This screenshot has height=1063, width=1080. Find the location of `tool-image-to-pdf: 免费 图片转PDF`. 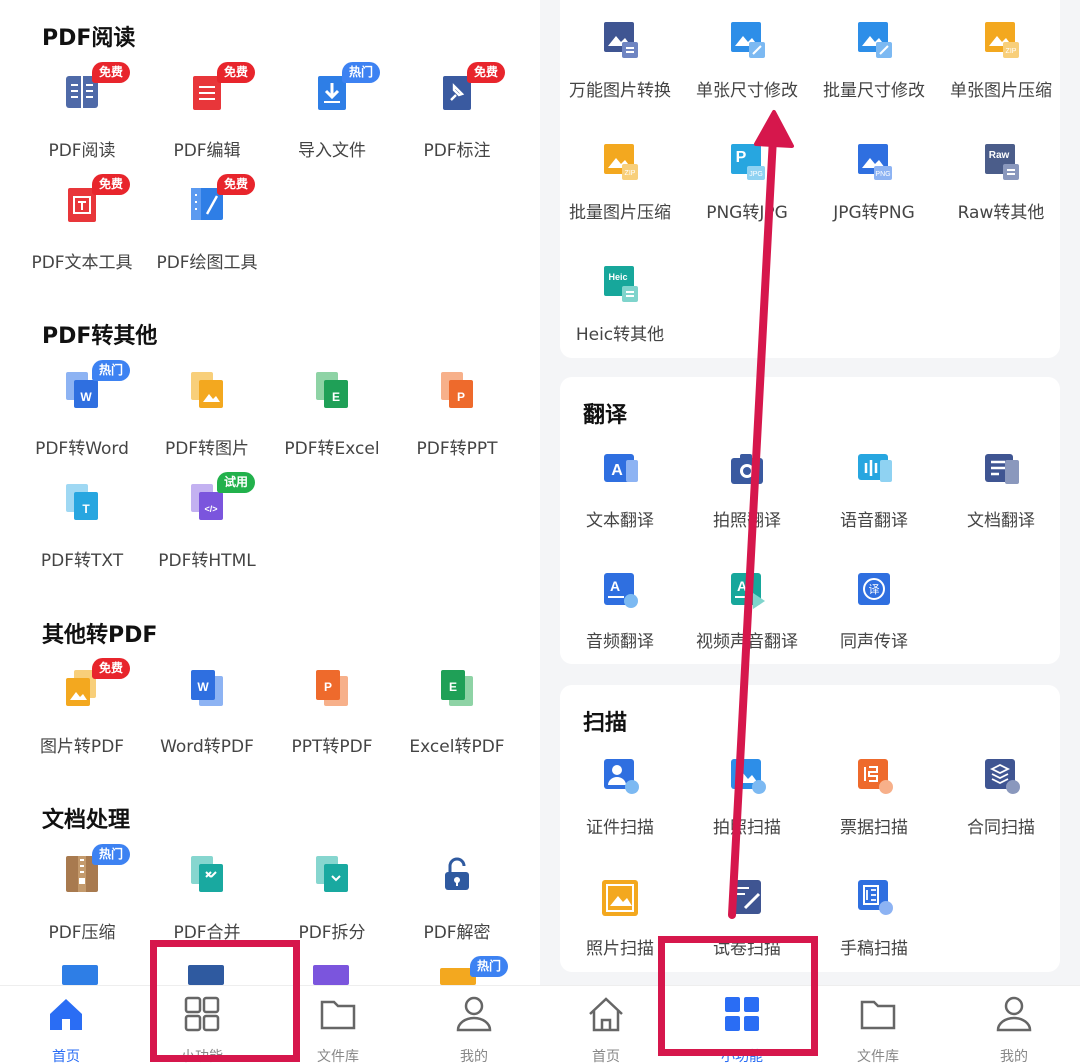

tool-image-to-pdf: 免费 图片转PDF is located at coordinates (82, 713).